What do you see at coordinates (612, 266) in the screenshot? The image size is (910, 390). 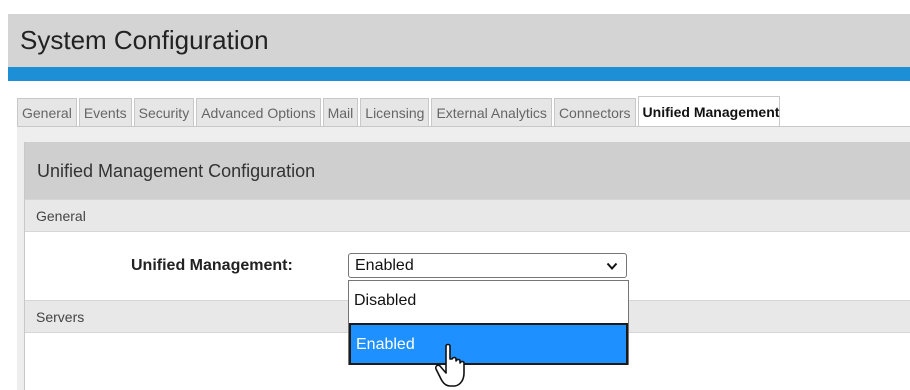 I see `chevron-down-icon` at bounding box center [612, 266].